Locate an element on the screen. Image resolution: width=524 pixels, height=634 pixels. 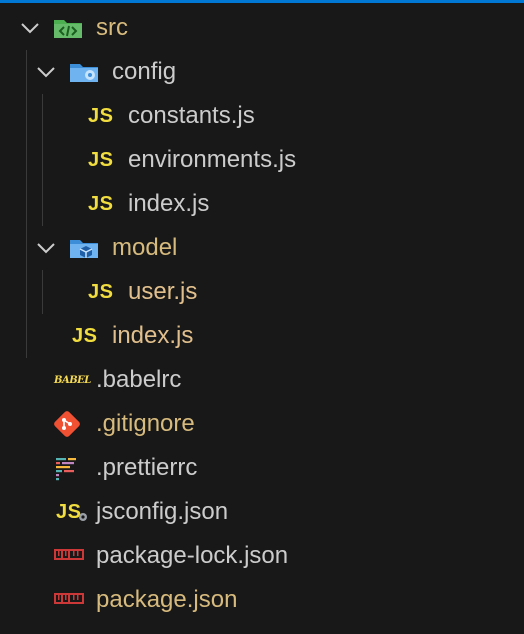
tree-item-constants-js: JS constants.js is located at coordinates (262, 116).